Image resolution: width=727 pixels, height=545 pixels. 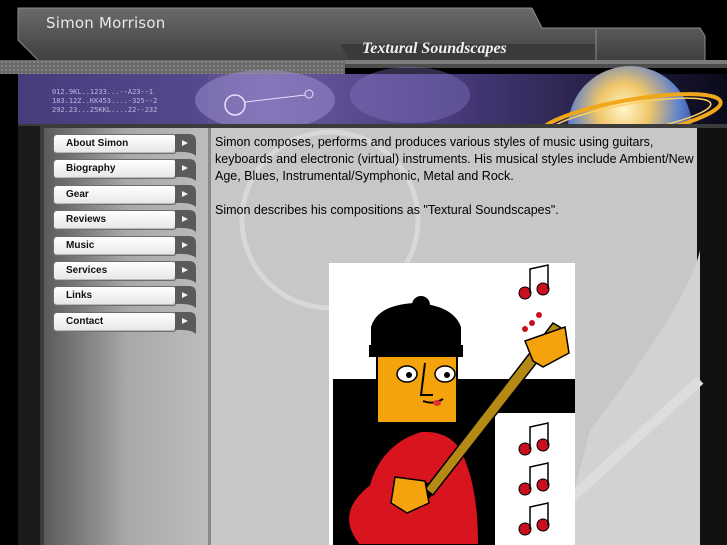 What do you see at coordinates (115, 220) in the screenshot?
I see `nav-button: Reviews` at bounding box center [115, 220].